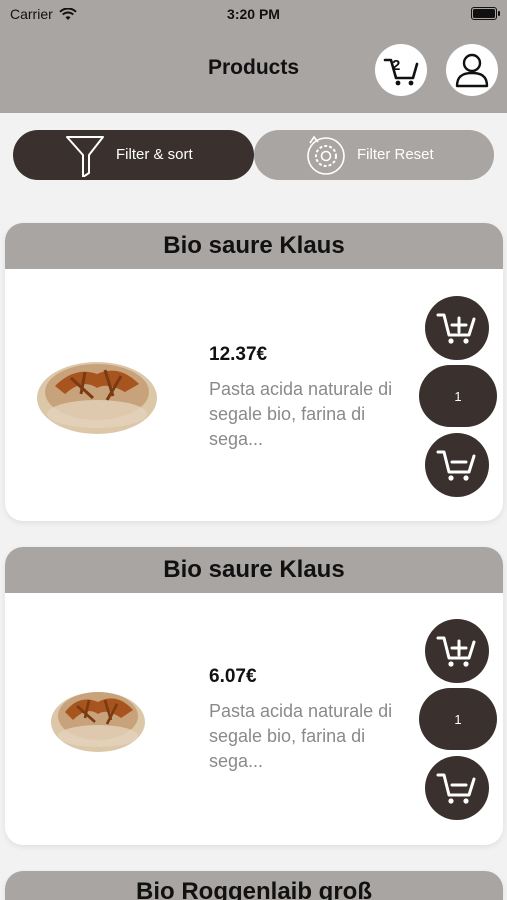 The image size is (507, 900). I want to click on product-name: Bio Roggenlaib groß, so click(254, 885).